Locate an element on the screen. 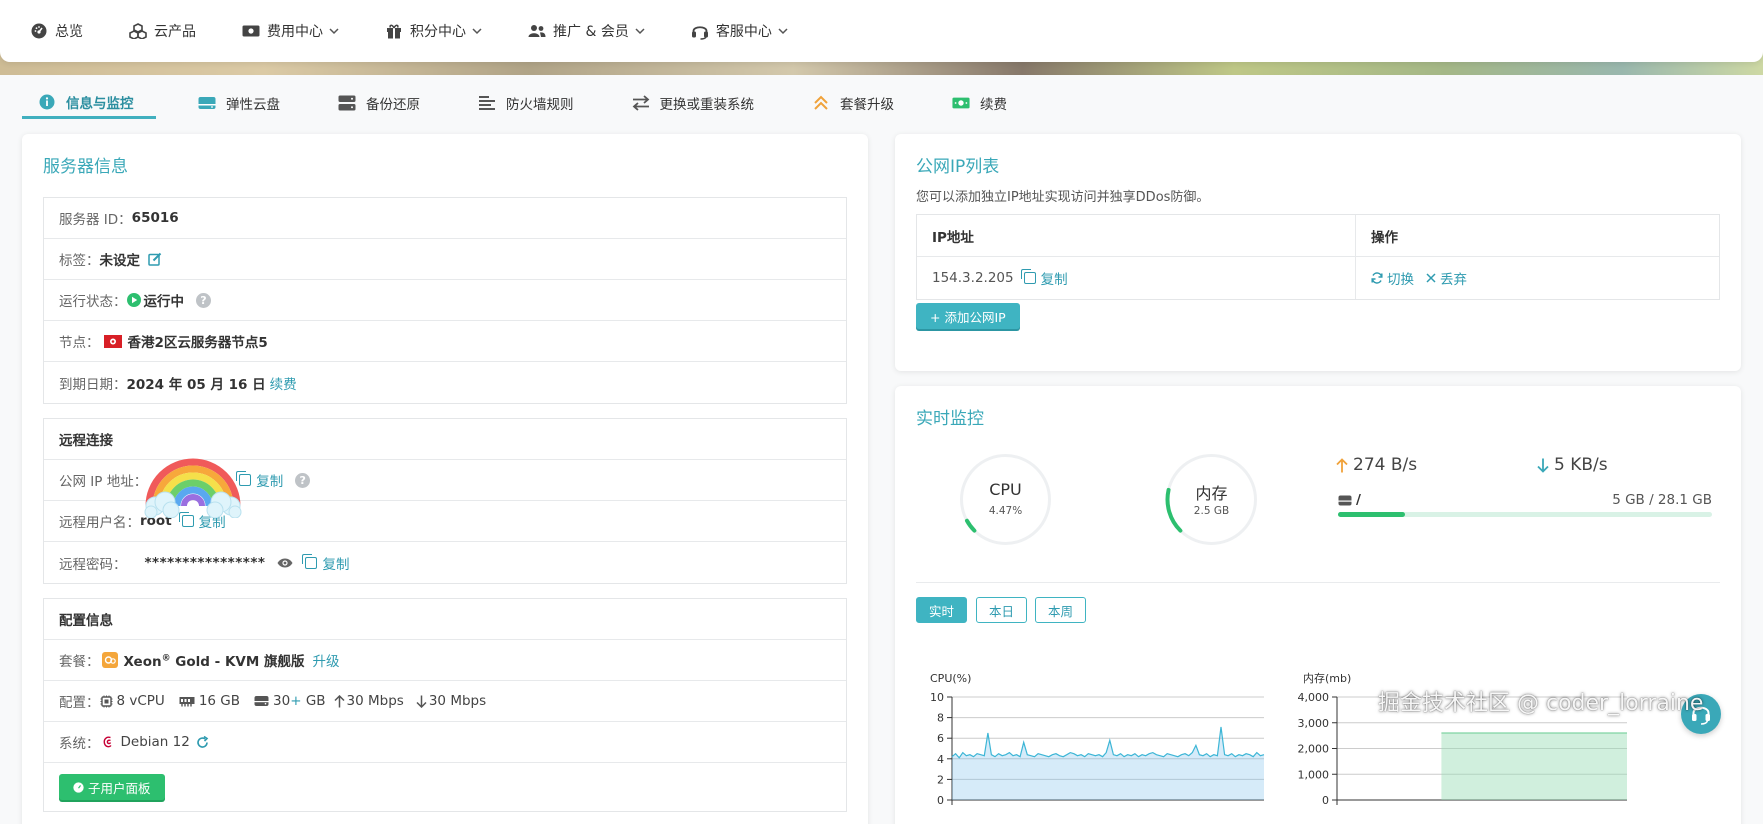 The height and width of the screenshot is (824, 1763). tag-value: 未设定 is located at coordinates (120, 261).